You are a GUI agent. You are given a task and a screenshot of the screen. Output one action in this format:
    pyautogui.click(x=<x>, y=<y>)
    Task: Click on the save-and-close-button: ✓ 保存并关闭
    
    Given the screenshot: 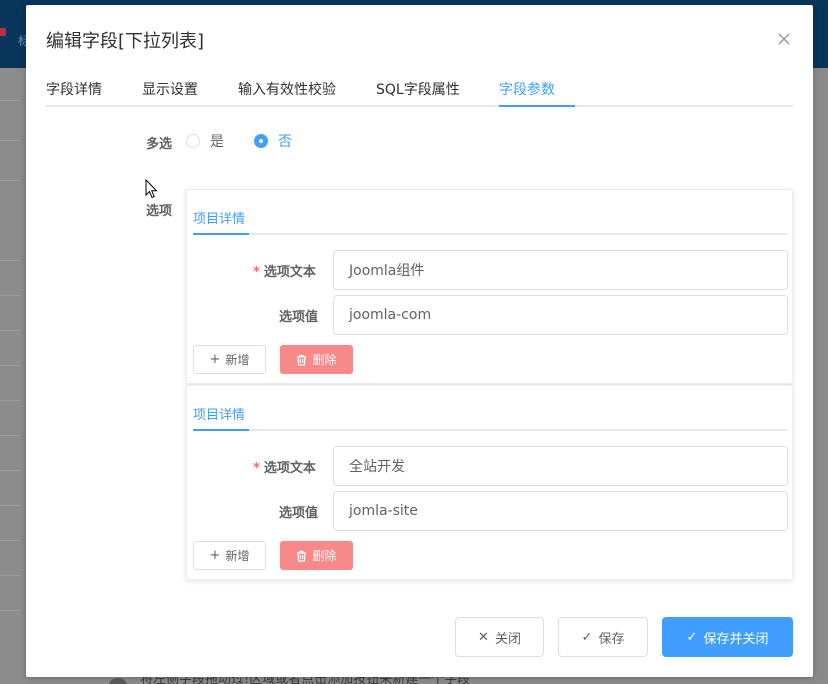 What is the action you would take?
    pyautogui.click(x=727, y=637)
    